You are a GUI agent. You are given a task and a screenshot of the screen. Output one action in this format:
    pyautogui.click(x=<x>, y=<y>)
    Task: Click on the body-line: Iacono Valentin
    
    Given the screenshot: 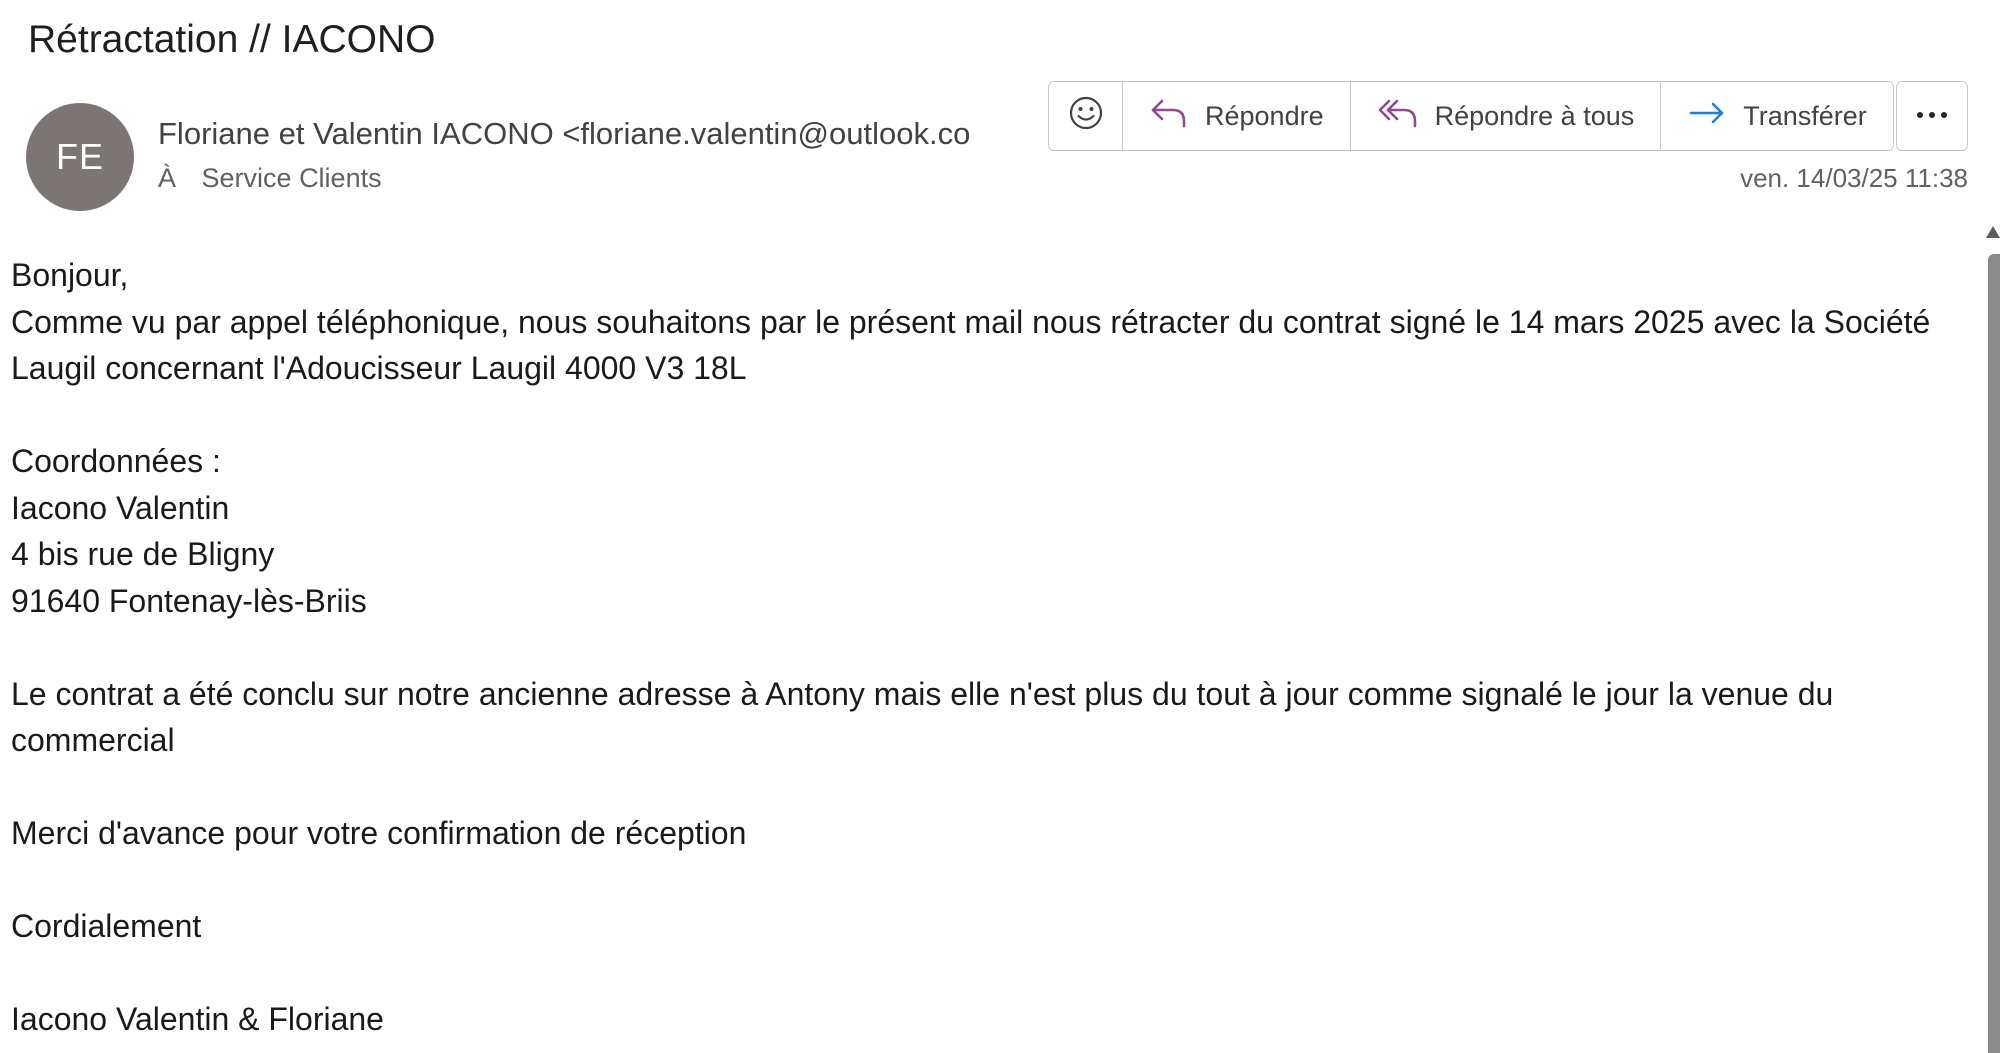 What is the action you would take?
    pyautogui.click(x=120, y=507)
    